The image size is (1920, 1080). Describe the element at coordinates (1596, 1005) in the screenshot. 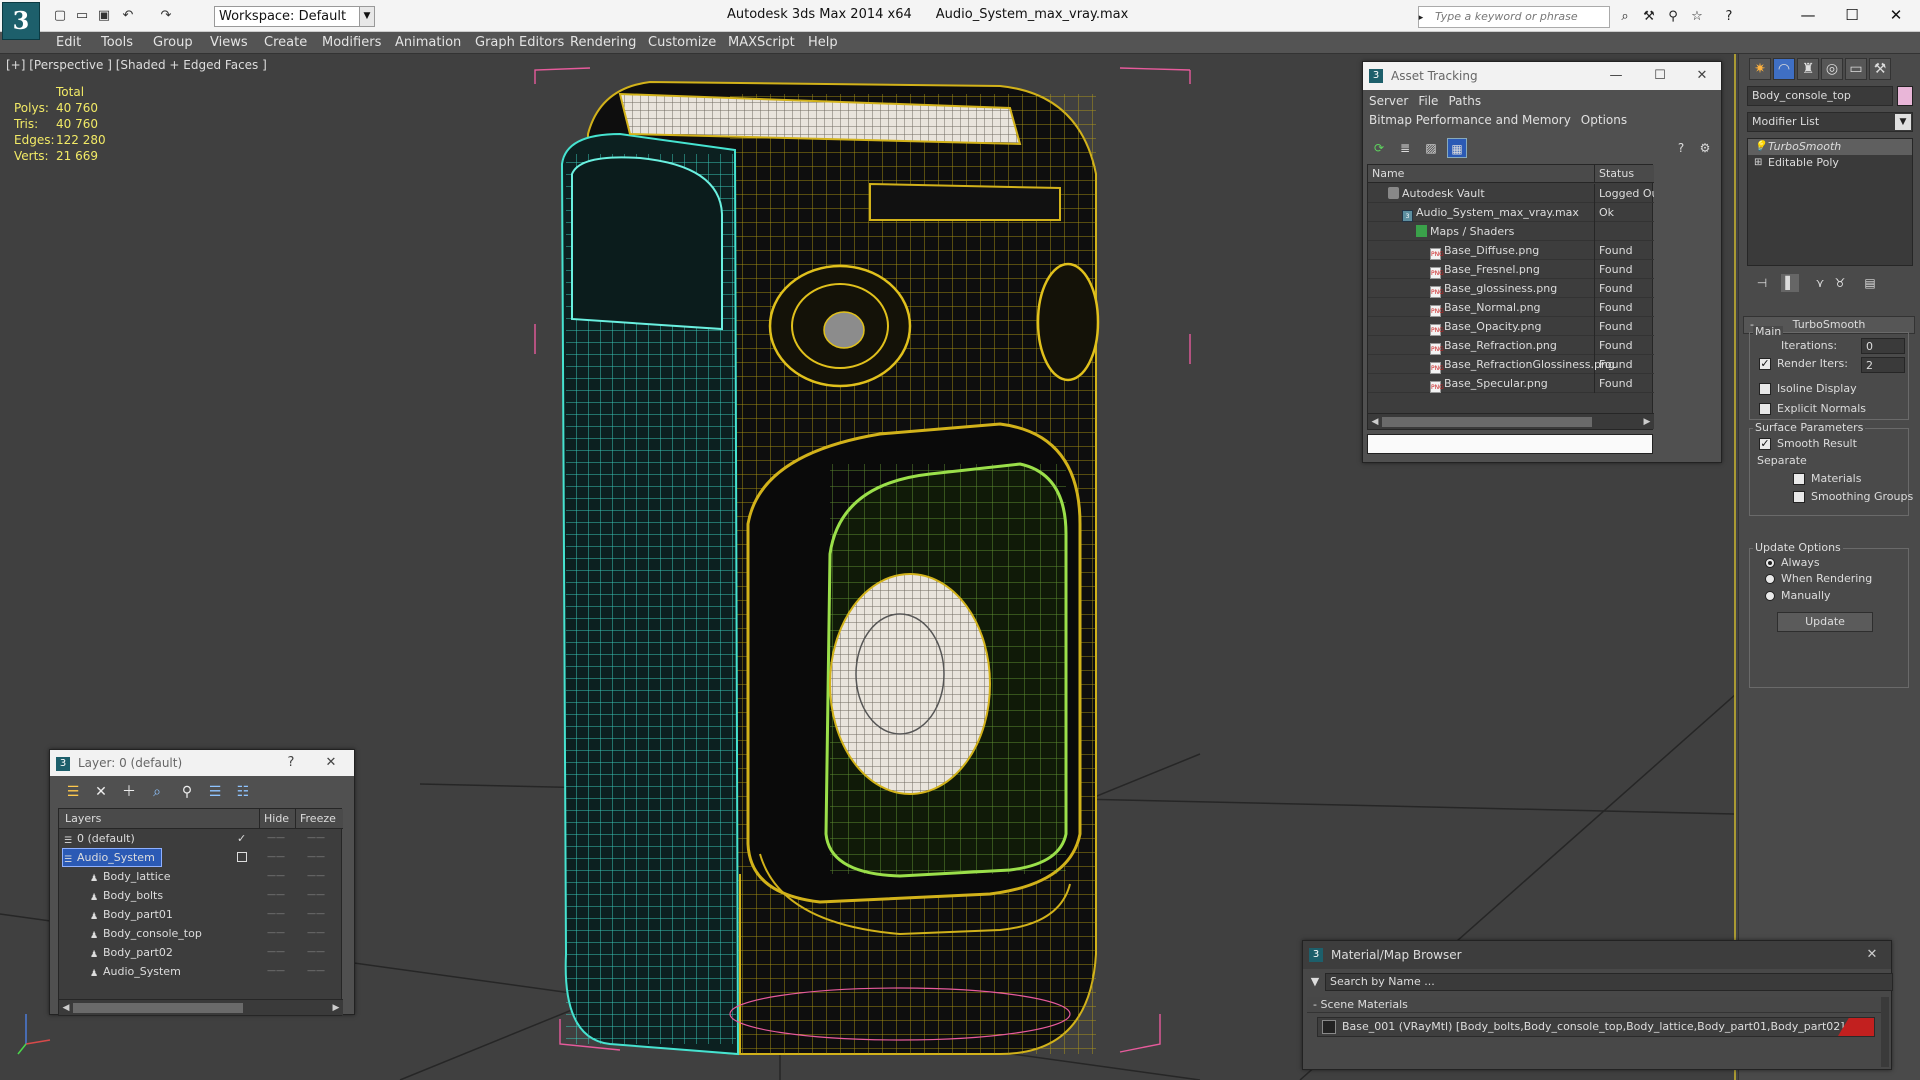

I see `scene-materials-group: - Scene Materials` at that location.